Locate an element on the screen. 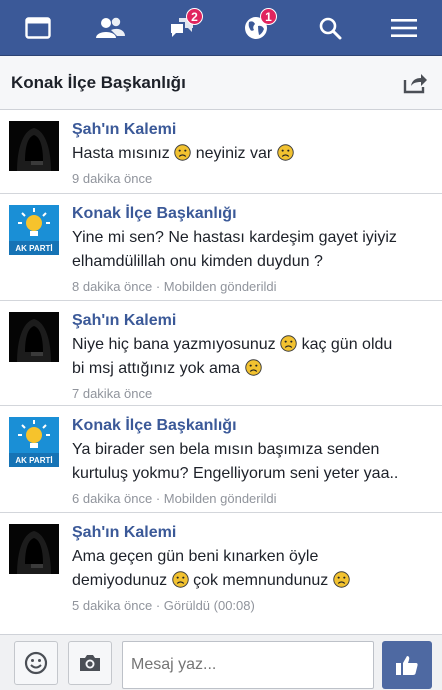 This screenshot has height=690, width=442. camera-icon is located at coordinates (90, 663).